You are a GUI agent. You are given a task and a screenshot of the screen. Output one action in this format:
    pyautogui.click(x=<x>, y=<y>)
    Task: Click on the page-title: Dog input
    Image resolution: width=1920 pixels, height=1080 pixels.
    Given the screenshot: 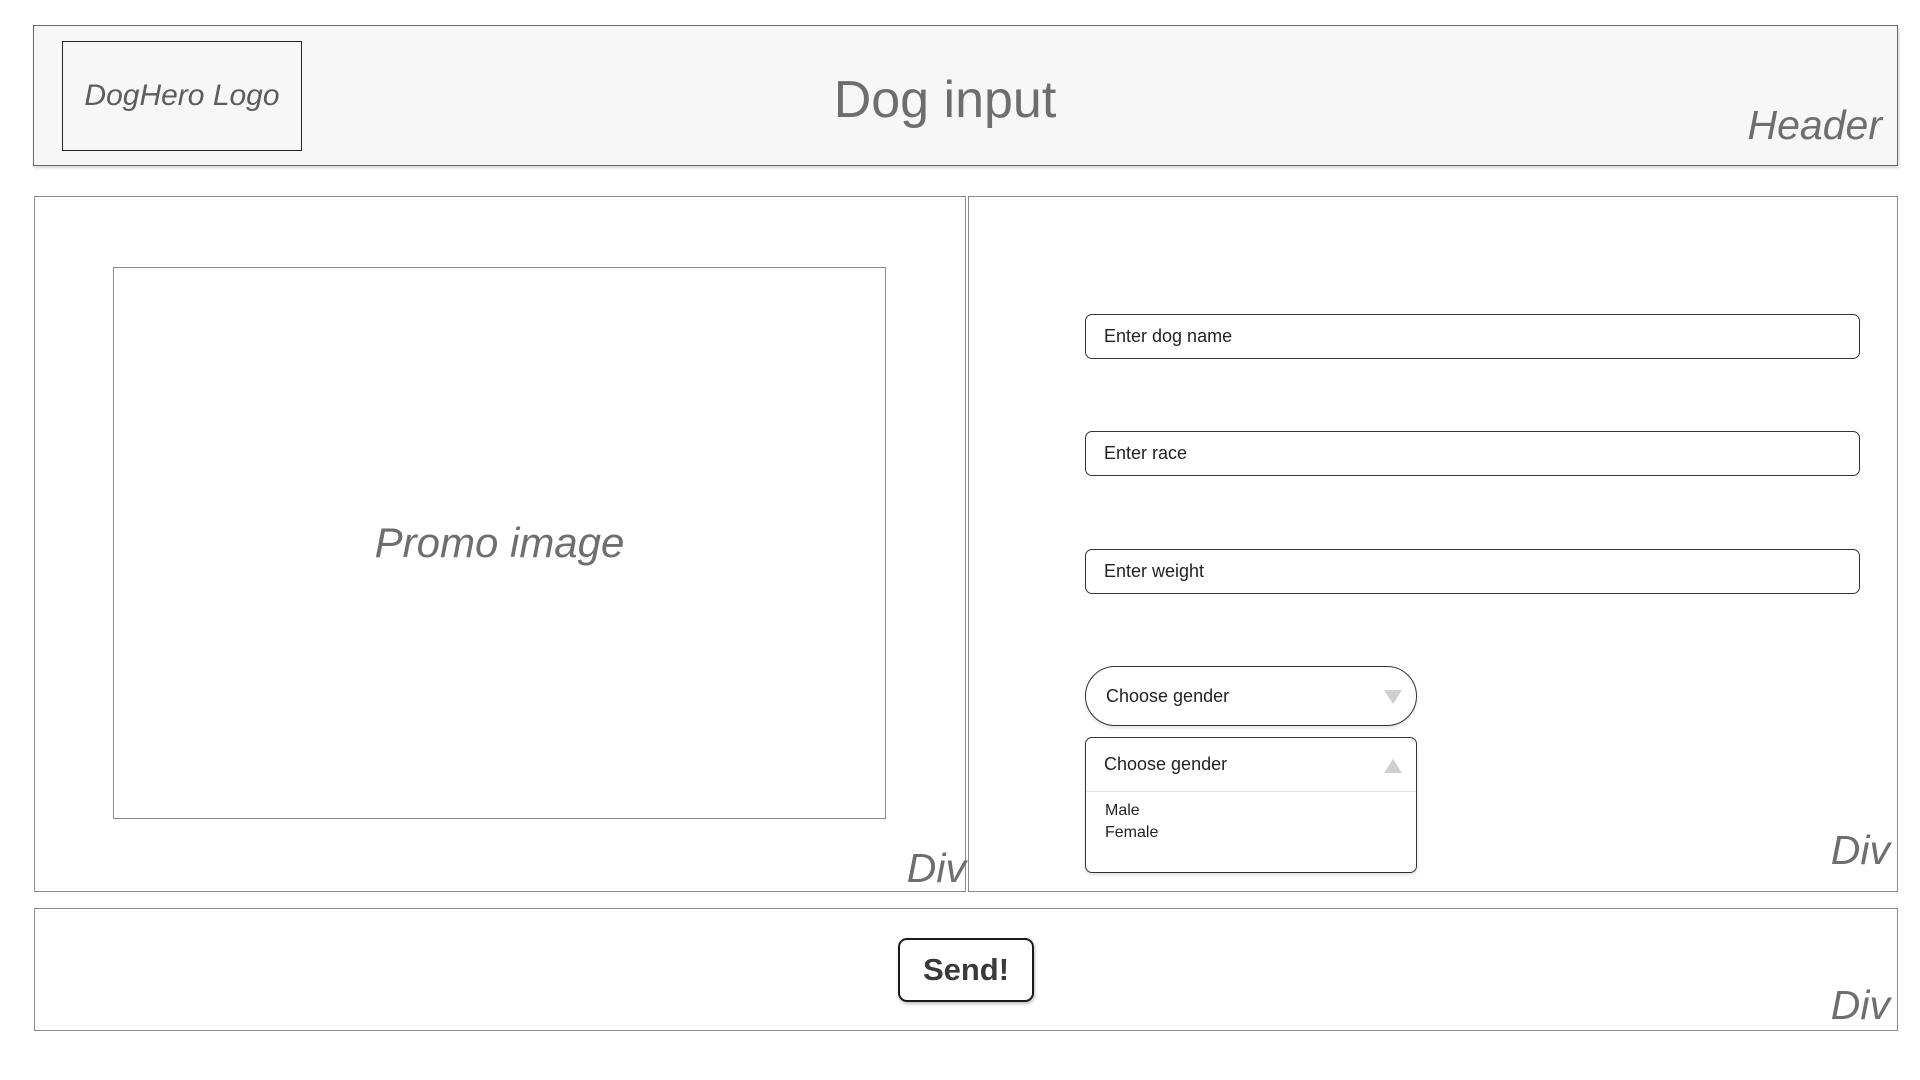 What is the action you would take?
    pyautogui.click(x=945, y=100)
    